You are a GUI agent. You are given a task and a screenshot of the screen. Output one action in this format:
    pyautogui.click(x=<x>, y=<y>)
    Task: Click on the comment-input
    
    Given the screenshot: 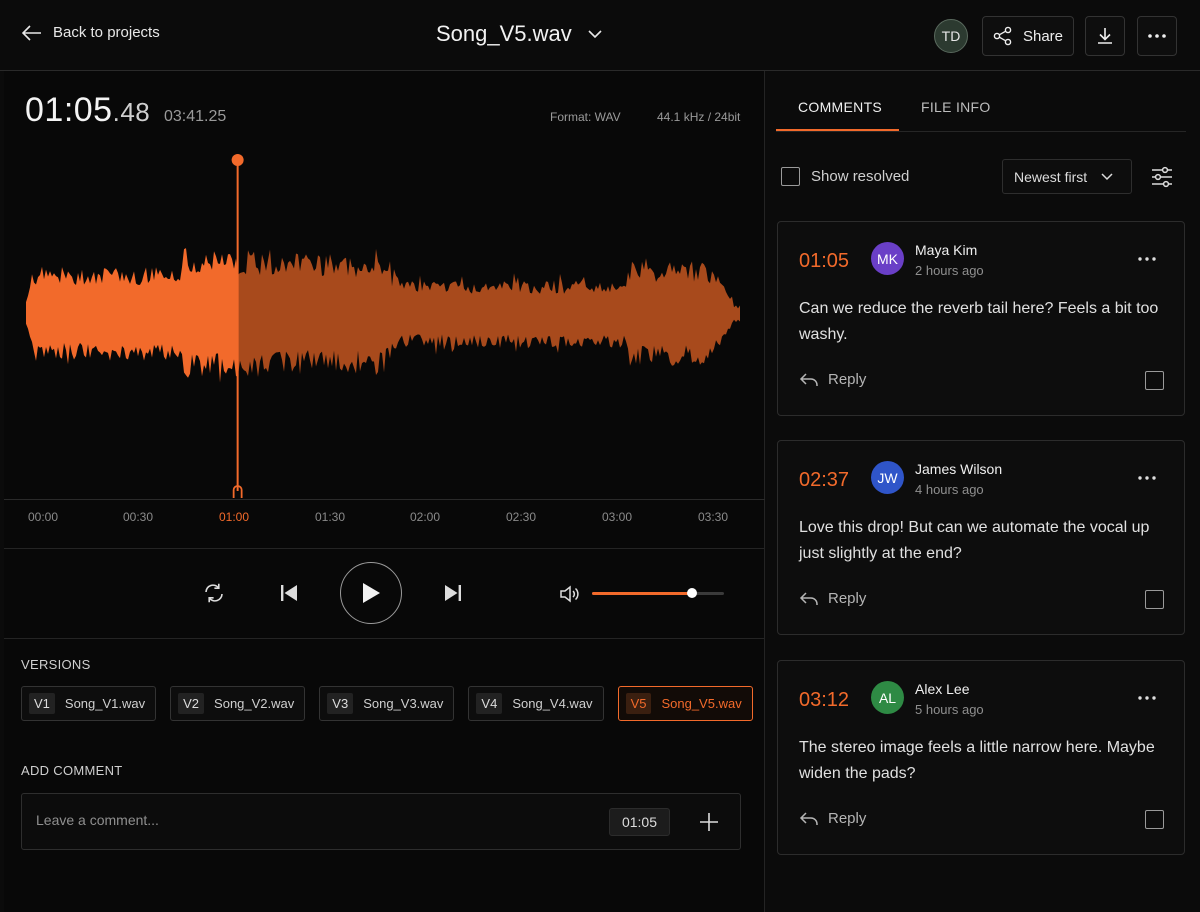 What is the action you would take?
    pyautogui.click(x=316, y=820)
    